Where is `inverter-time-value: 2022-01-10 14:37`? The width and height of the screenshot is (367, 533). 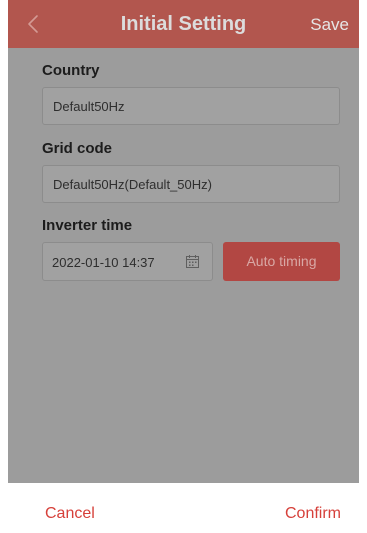 inverter-time-value: 2022-01-10 14:37 is located at coordinates (103, 262).